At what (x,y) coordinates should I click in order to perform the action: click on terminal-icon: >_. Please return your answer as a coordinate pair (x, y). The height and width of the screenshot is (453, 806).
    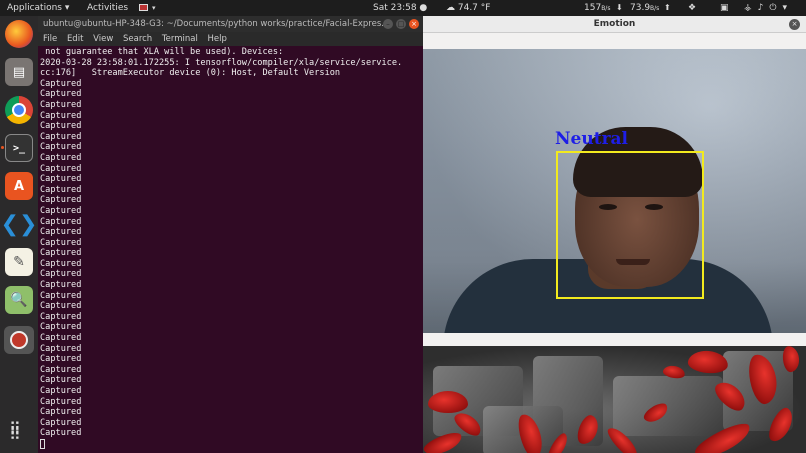
    Looking at the image, I should click on (19, 148).